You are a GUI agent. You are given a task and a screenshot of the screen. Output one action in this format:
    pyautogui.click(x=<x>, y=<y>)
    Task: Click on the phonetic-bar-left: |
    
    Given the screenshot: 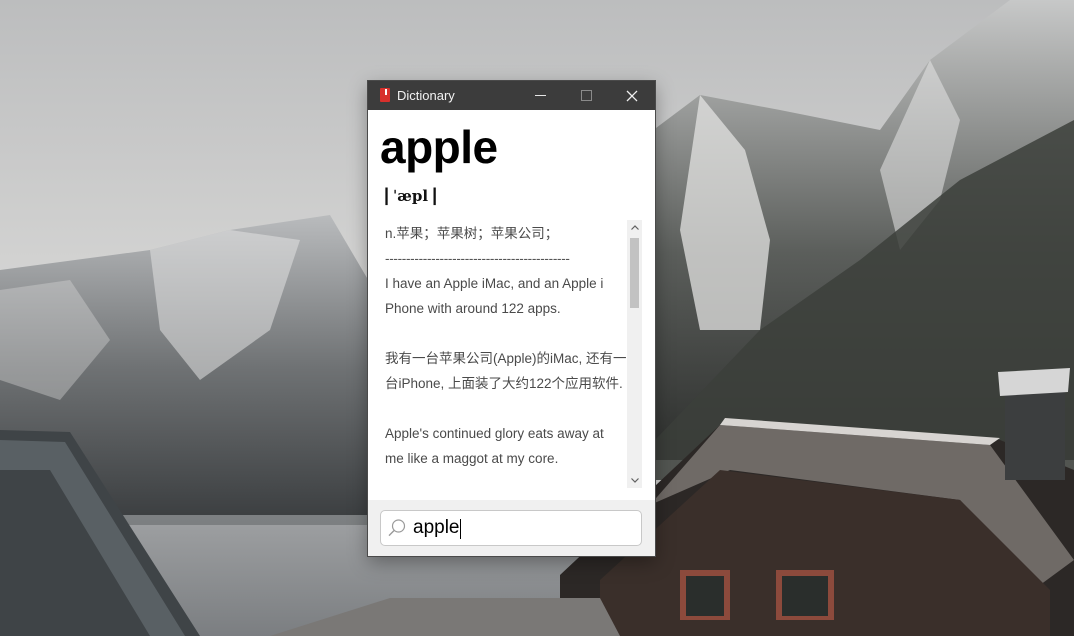 What is the action you would take?
    pyautogui.click(x=387, y=195)
    